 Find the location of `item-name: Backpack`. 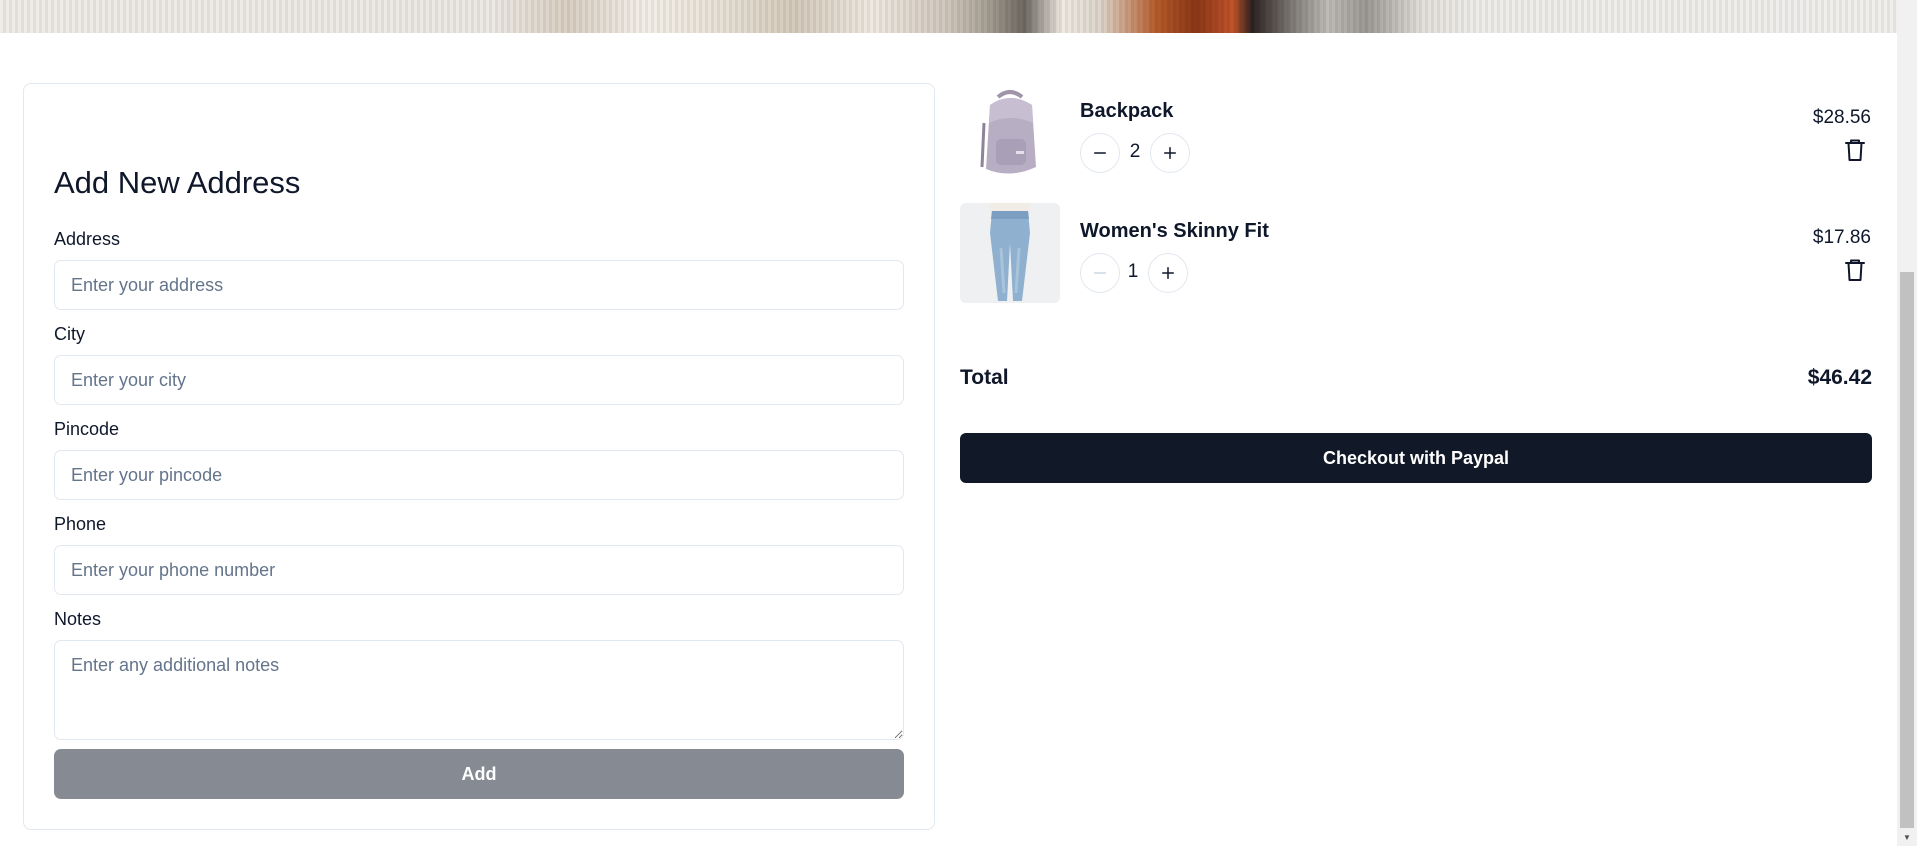

item-name: Backpack is located at coordinates (1127, 111).